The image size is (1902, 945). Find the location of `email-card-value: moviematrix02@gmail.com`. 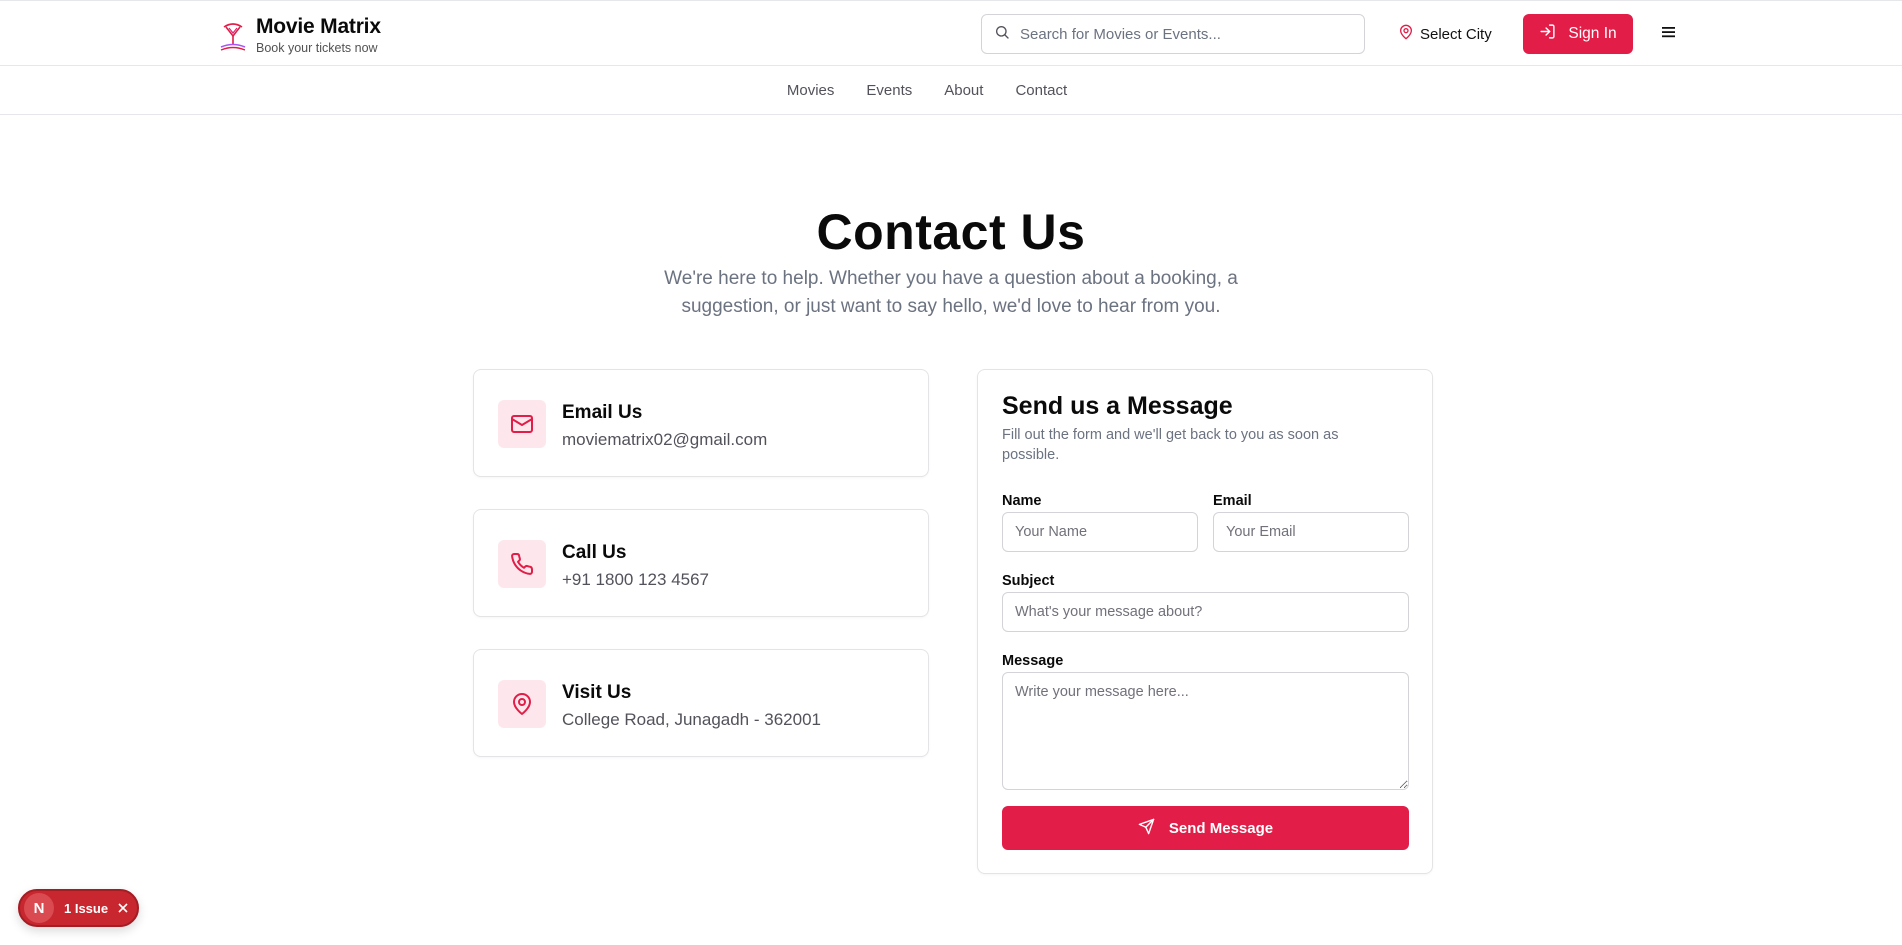

email-card-value: moviematrix02@gmail.com is located at coordinates (665, 439).